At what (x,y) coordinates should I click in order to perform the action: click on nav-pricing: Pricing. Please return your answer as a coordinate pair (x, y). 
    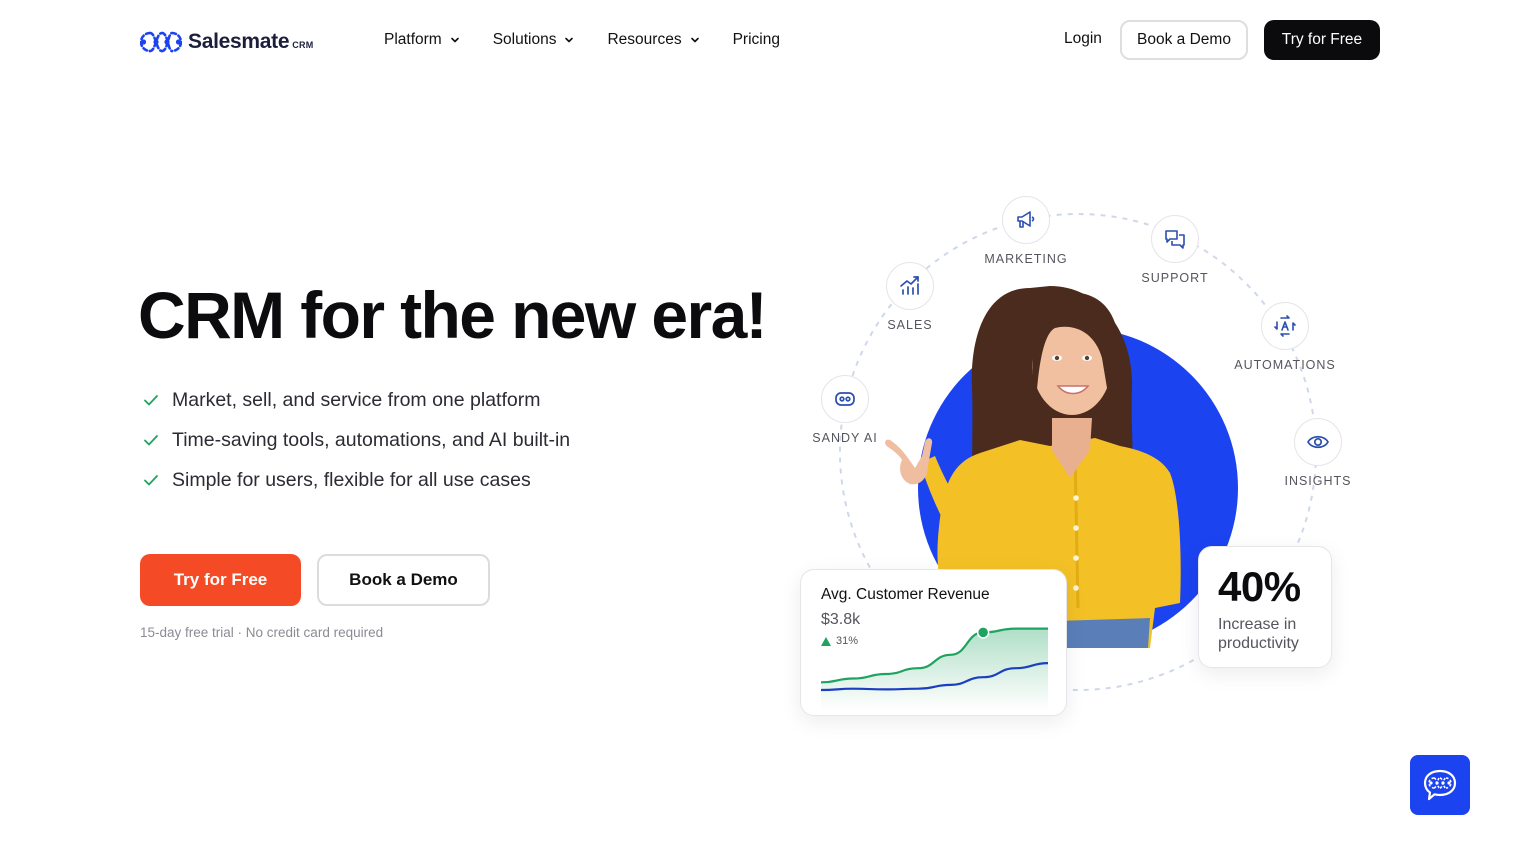
    Looking at the image, I should click on (756, 40).